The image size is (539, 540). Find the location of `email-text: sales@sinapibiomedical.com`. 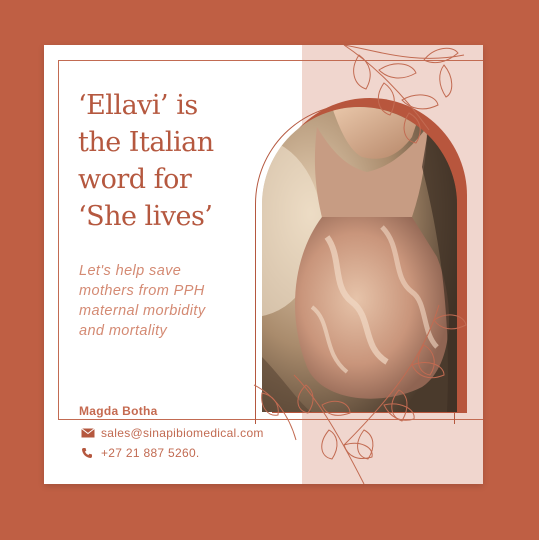

email-text: sales@sinapibiomedical.com is located at coordinates (182, 433).